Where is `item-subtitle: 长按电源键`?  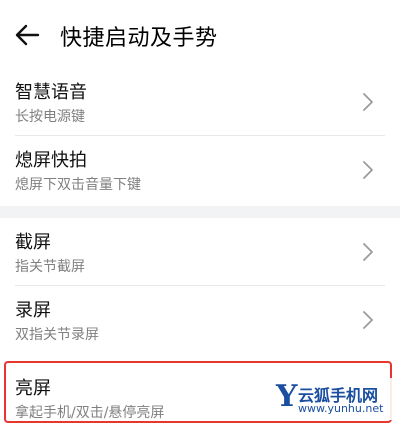 item-subtitle: 长按电源键 is located at coordinates (50, 117).